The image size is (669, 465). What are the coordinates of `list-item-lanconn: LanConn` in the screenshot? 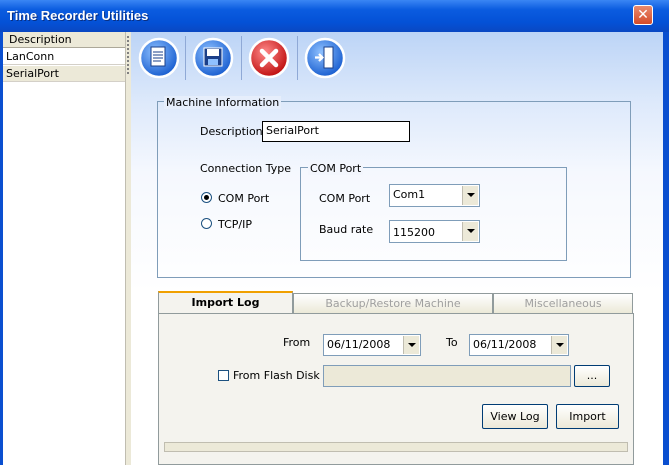 It's located at (64, 57).